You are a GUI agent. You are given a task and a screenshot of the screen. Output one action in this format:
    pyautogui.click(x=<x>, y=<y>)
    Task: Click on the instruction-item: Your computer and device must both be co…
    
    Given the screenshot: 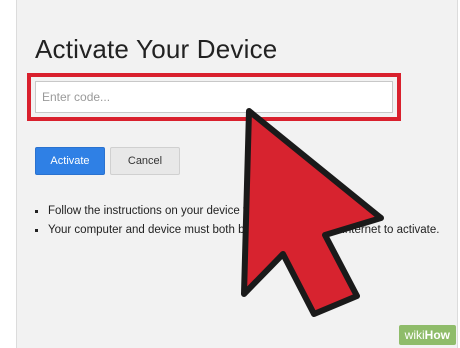 What is the action you would take?
    pyautogui.click(x=237, y=230)
    